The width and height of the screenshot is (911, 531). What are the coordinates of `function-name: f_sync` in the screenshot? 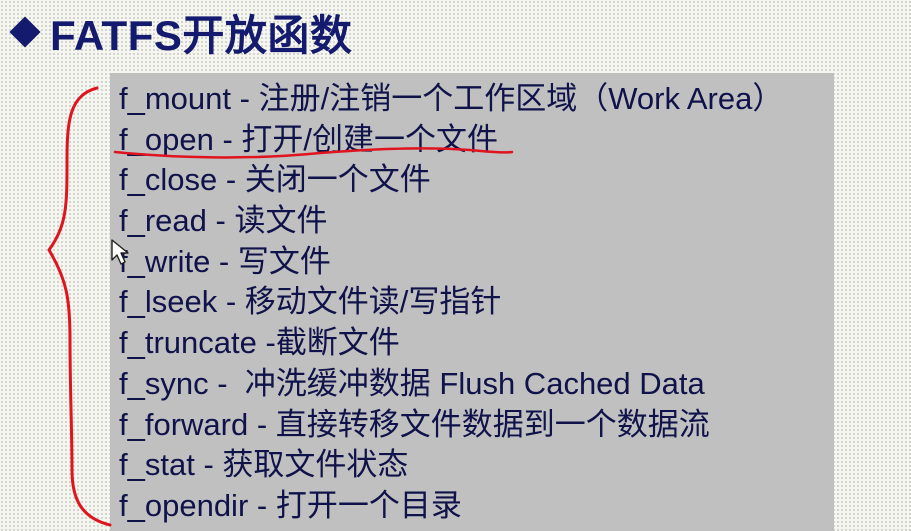 It's located at (164, 383).